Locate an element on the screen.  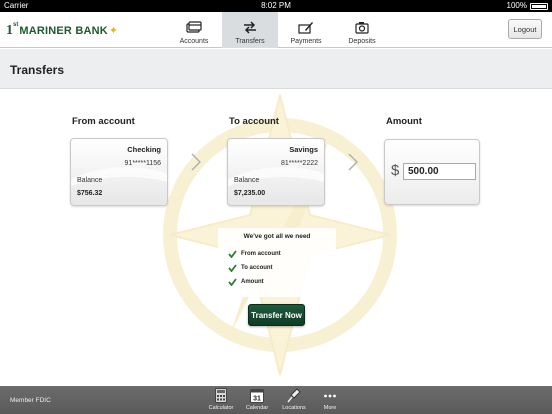
calculator-label: Calculator is located at coordinates (221, 408).